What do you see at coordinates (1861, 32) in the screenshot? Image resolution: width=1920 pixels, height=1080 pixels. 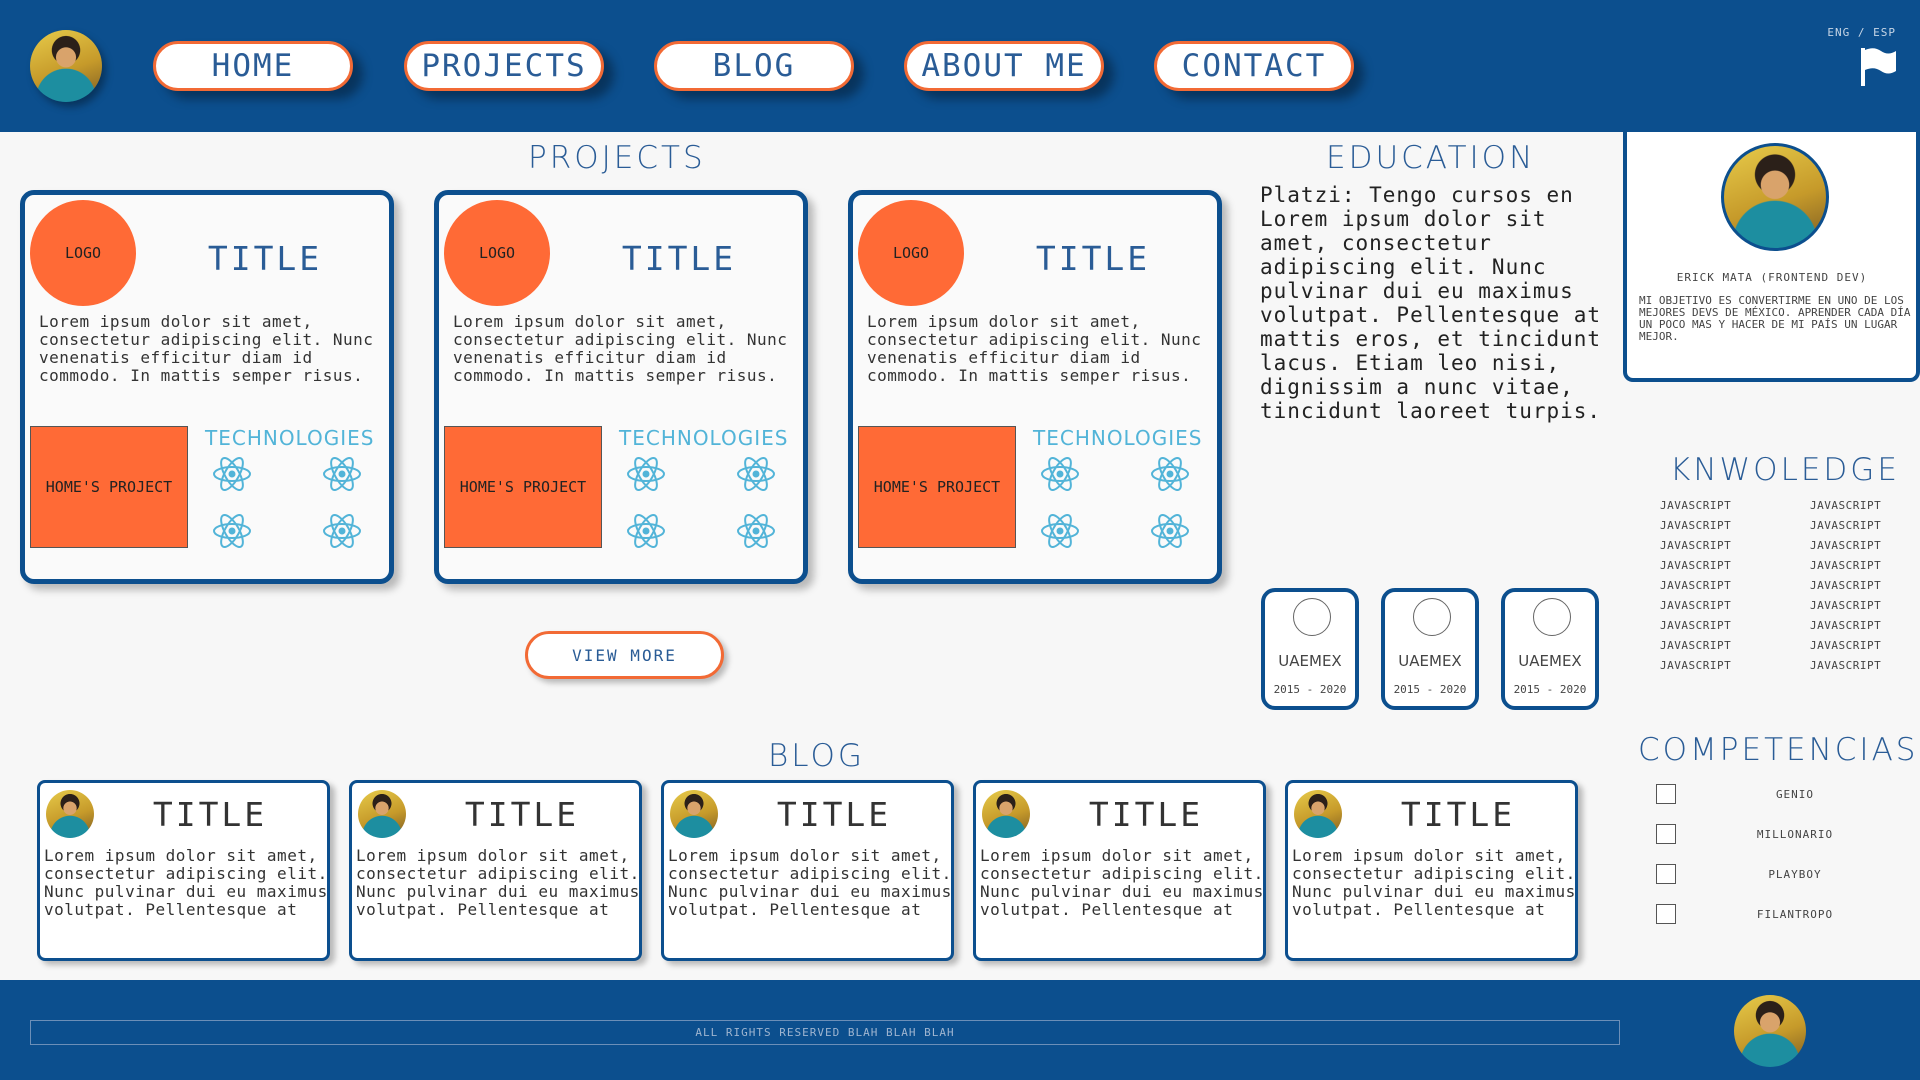 I see `language-switch: ENG / ESP` at bounding box center [1861, 32].